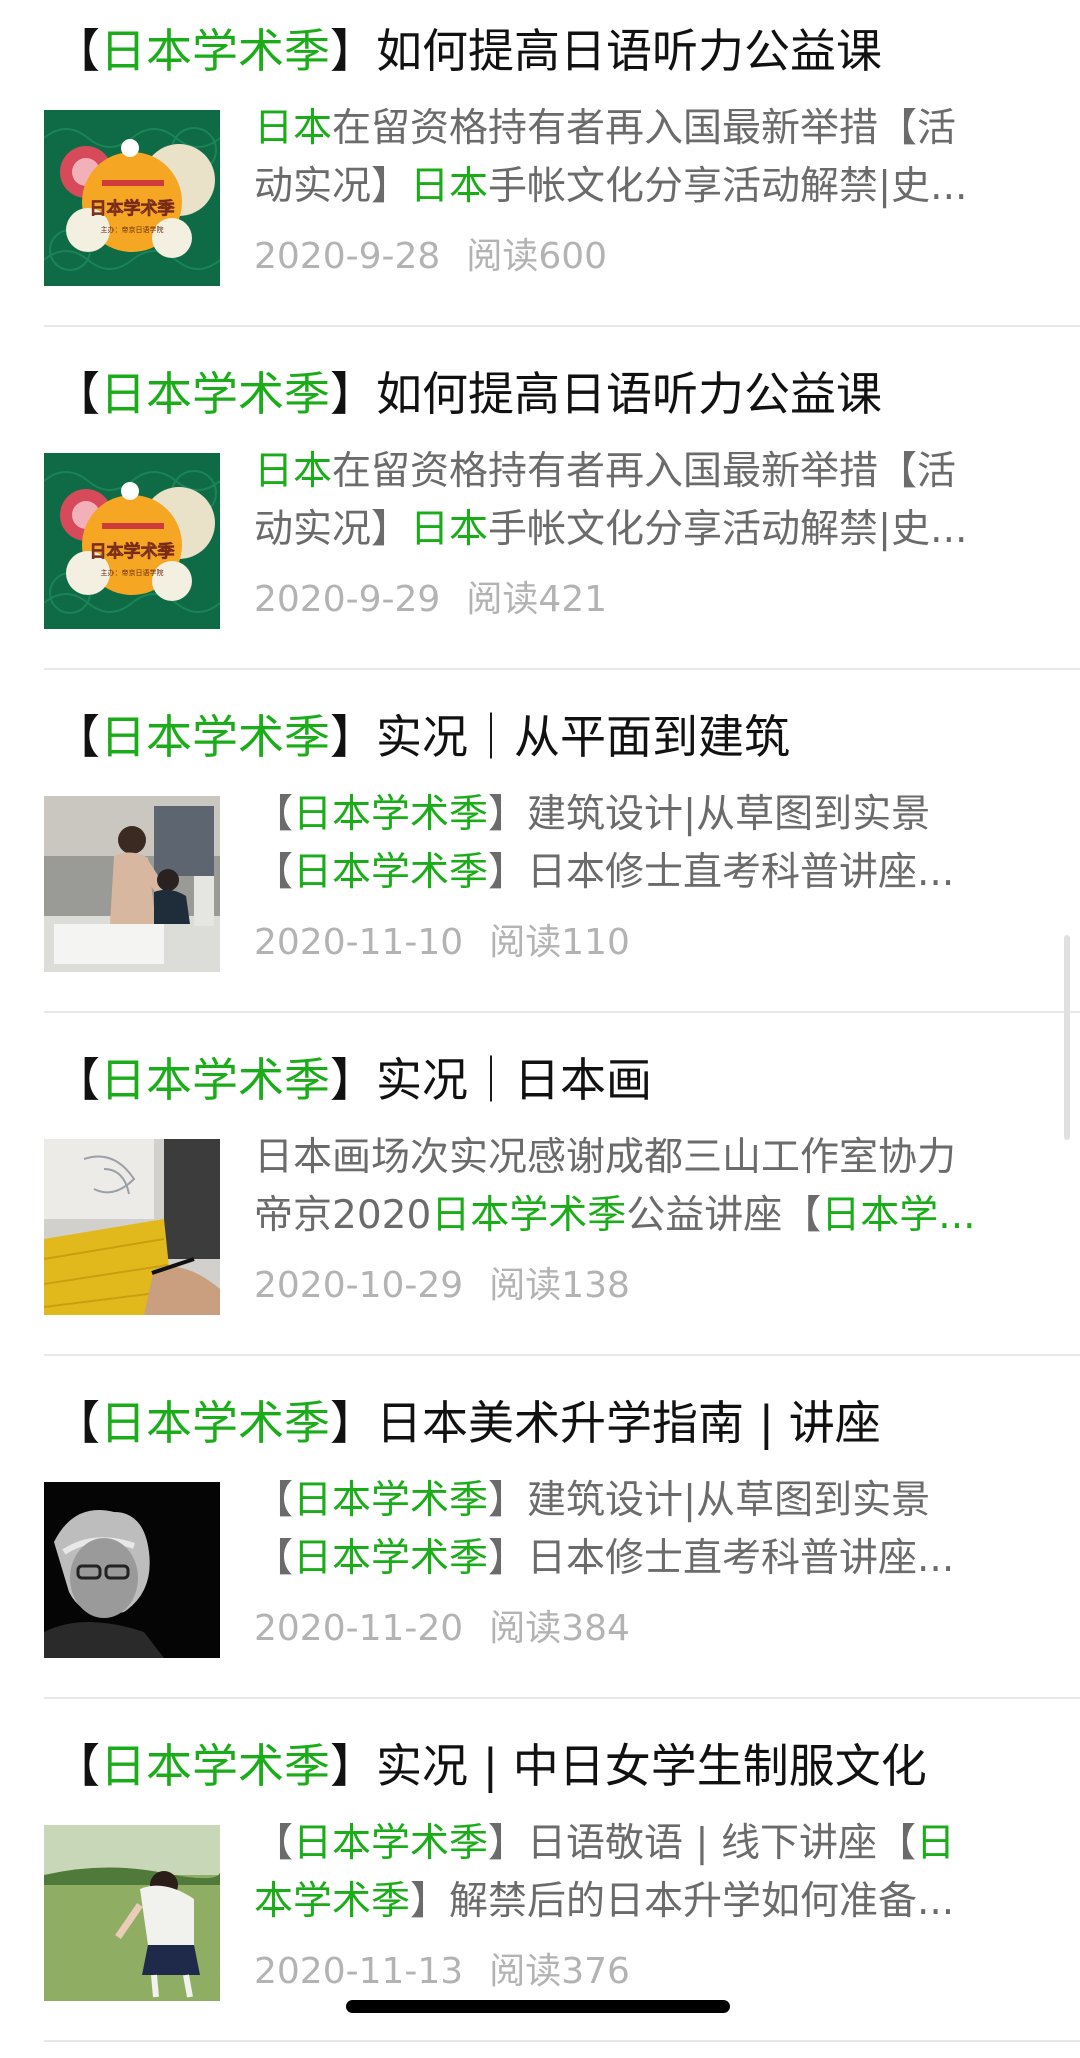 The width and height of the screenshot is (1080, 2058). I want to click on title-text: 】日本美术升学指南 | 讲座, so click(605, 1423).